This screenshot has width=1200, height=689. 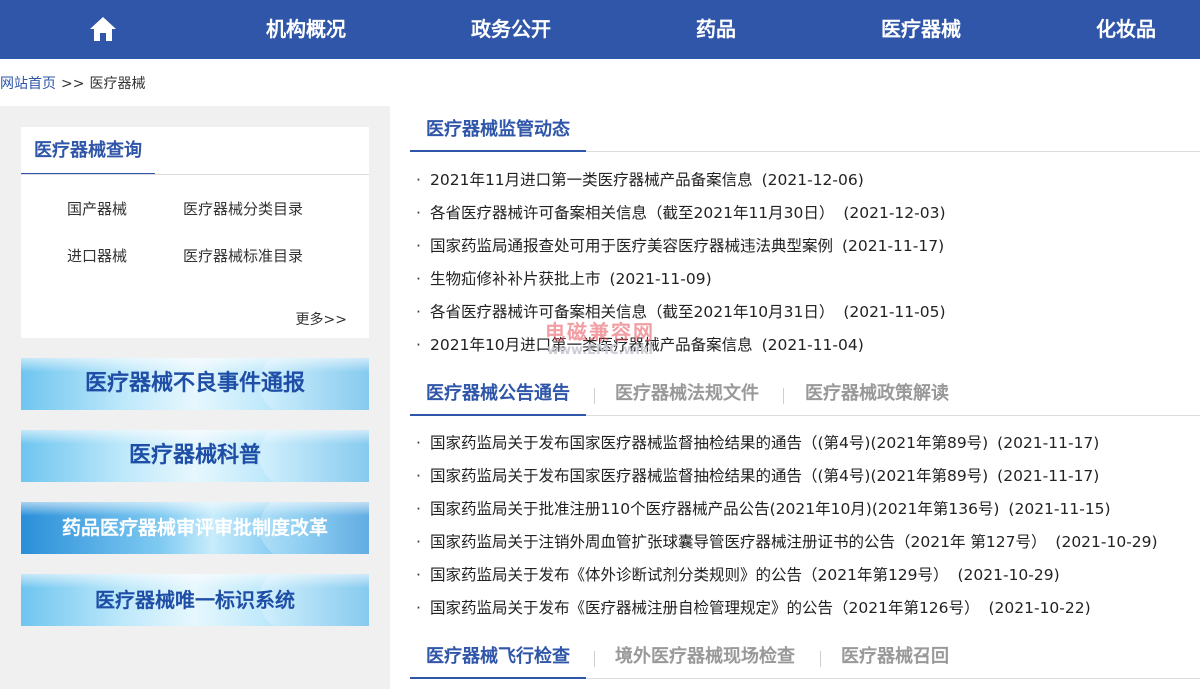 I want to click on home-icon, so click(x=103, y=29).